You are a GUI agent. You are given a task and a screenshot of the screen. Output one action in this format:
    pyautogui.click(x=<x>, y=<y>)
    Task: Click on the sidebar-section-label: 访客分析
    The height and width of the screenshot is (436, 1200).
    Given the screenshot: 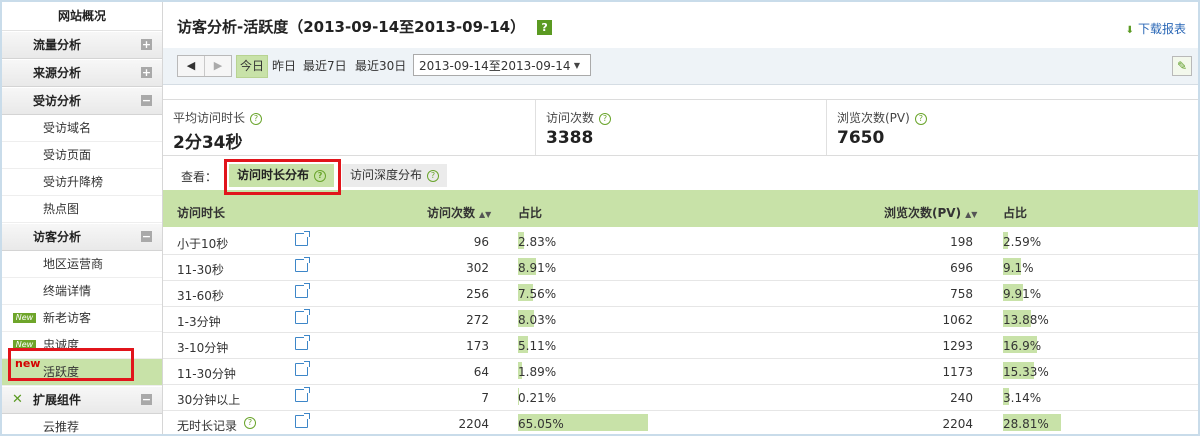 What is the action you would take?
    pyautogui.click(x=57, y=237)
    